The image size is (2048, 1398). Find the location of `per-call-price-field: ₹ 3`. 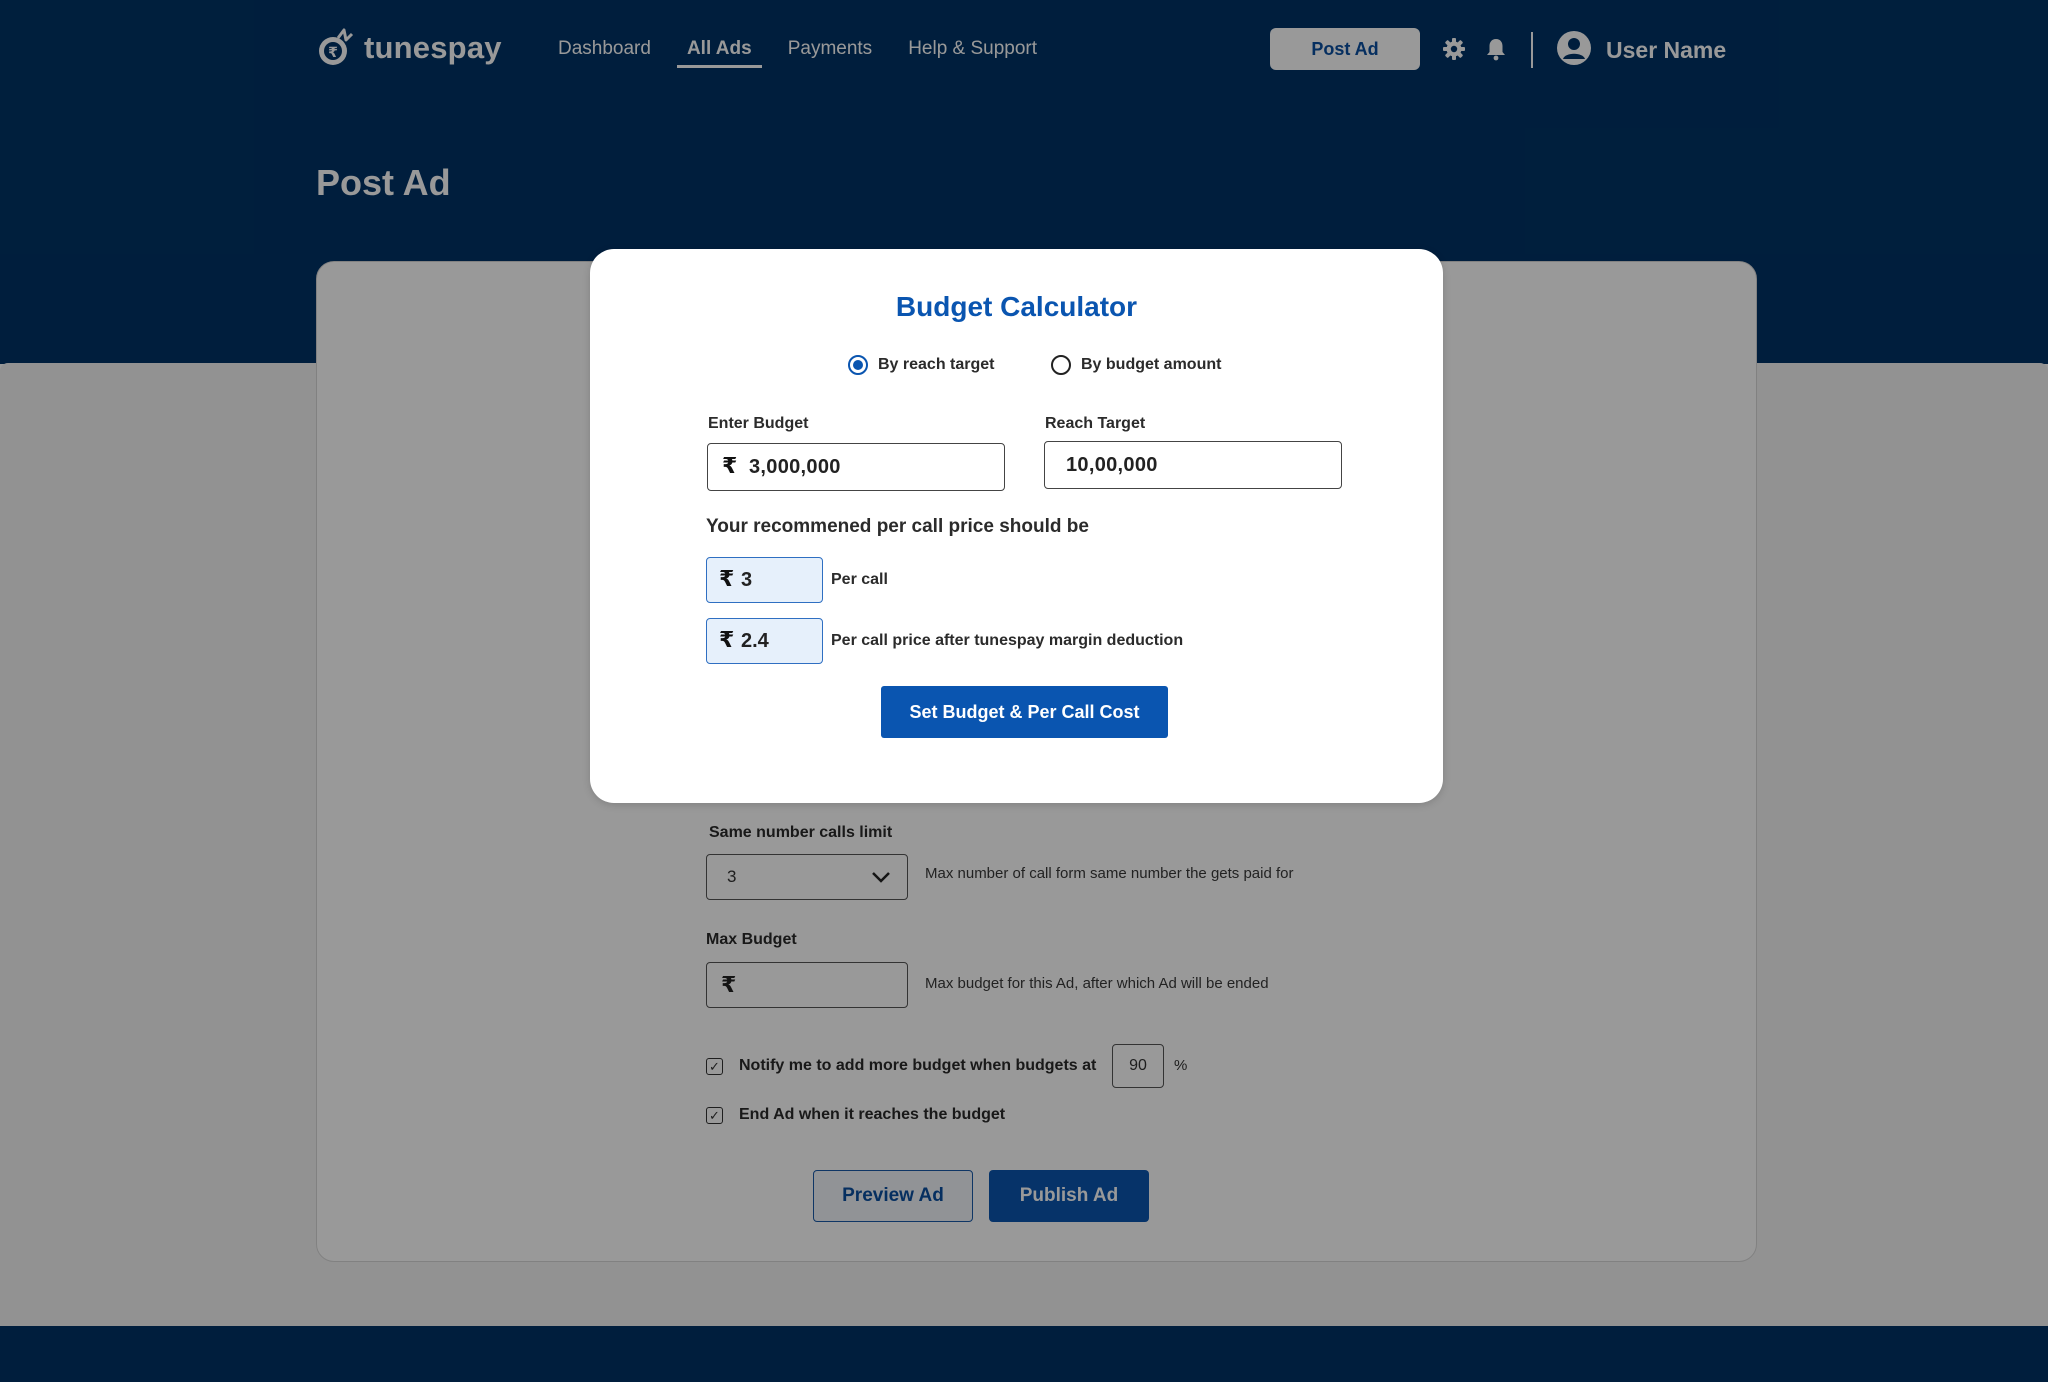

per-call-price-field: ₹ 3 is located at coordinates (764, 580).